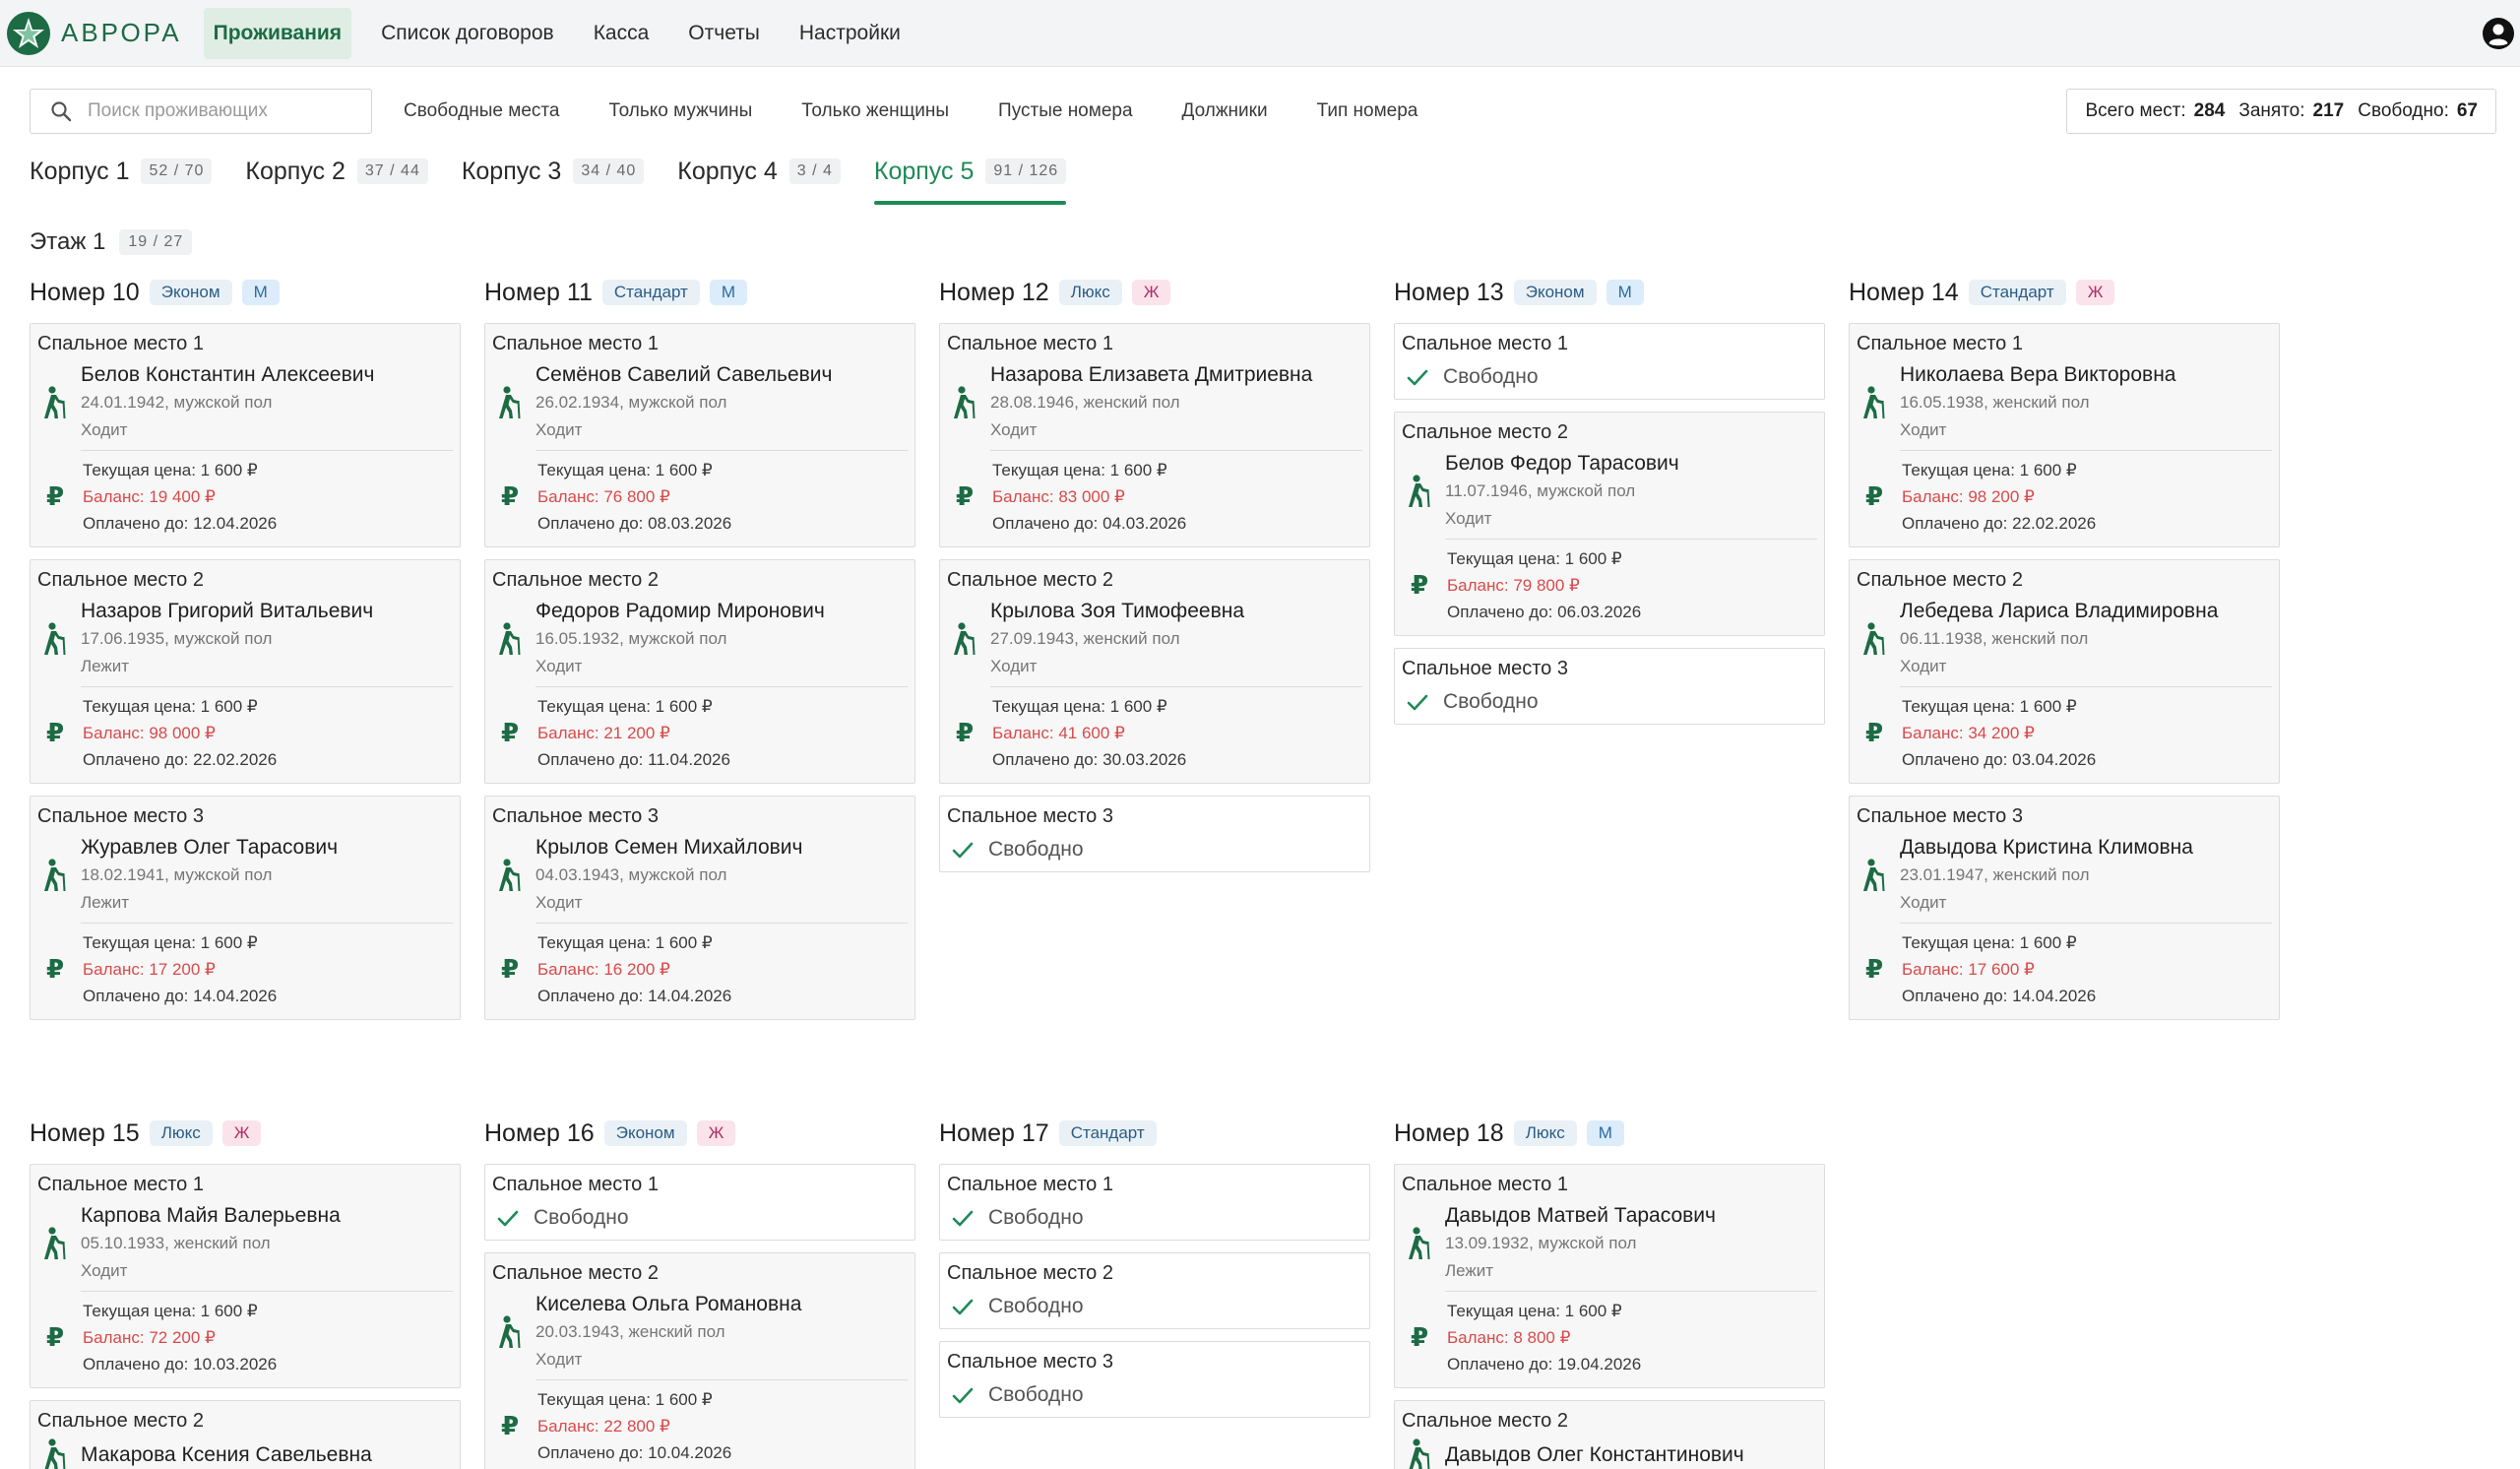 The image size is (2520, 1469). Describe the element at coordinates (267, 375) in the screenshot. I see `resident-name: Белов Константин Алексеевич` at that location.